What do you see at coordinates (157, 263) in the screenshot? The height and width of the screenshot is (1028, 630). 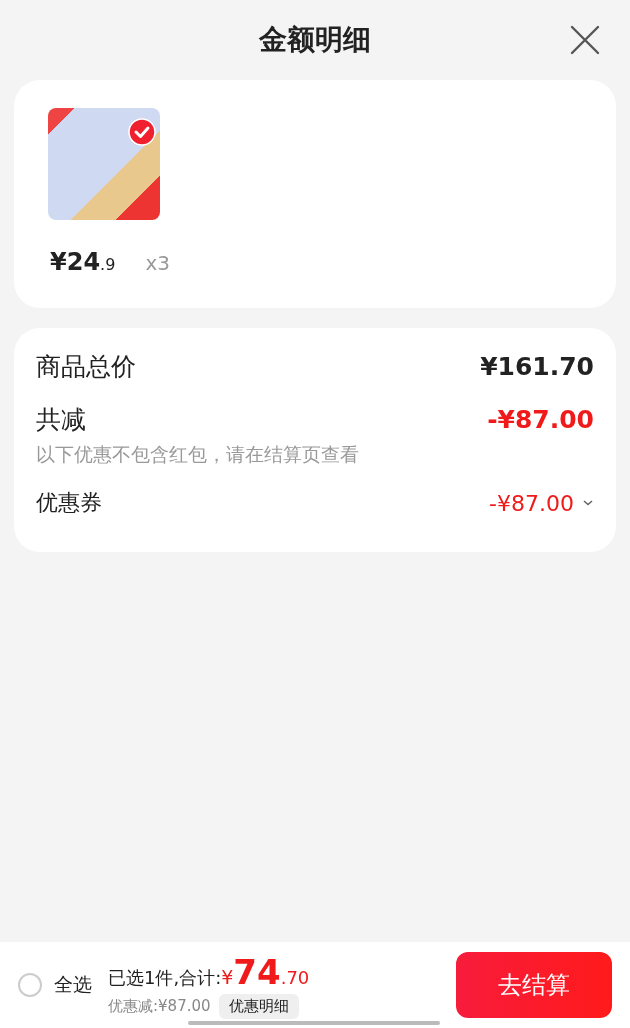 I see `product-quantity: x3` at bounding box center [157, 263].